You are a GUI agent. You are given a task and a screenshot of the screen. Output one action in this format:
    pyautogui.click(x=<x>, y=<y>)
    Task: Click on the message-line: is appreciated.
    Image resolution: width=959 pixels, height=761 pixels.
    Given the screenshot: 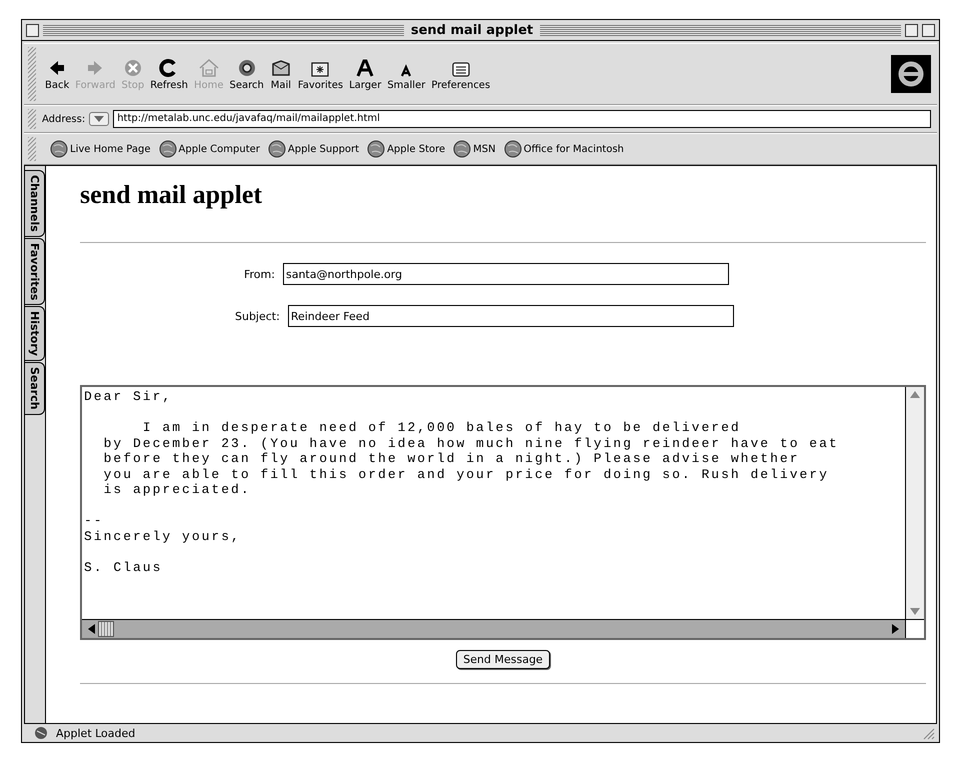 What is the action you would take?
    pyautogui.click(x=177, y=490)
    